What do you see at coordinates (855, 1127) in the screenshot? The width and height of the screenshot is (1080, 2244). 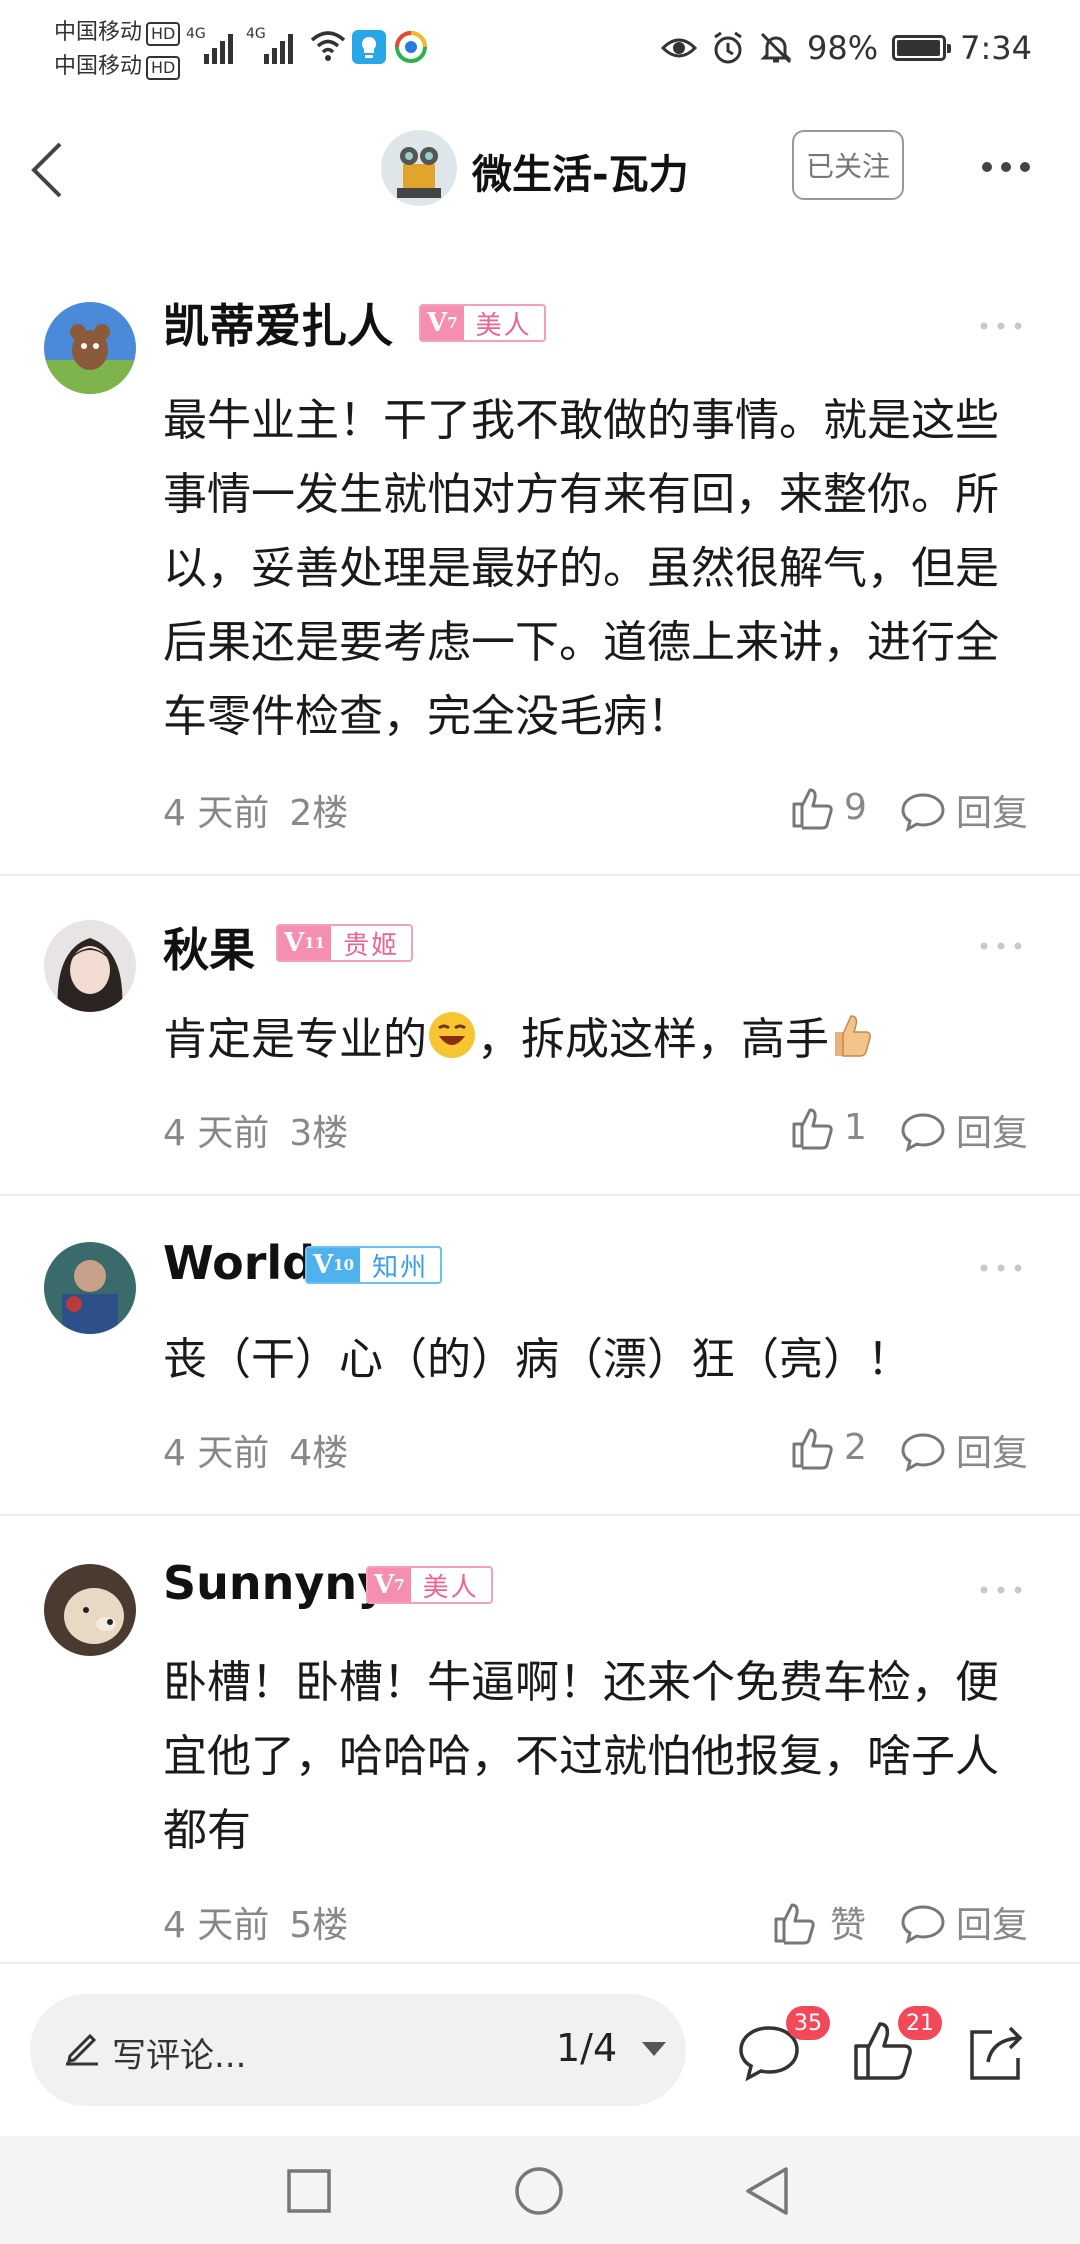 I see `like-count: 1` at bounding box center [855, 1127].